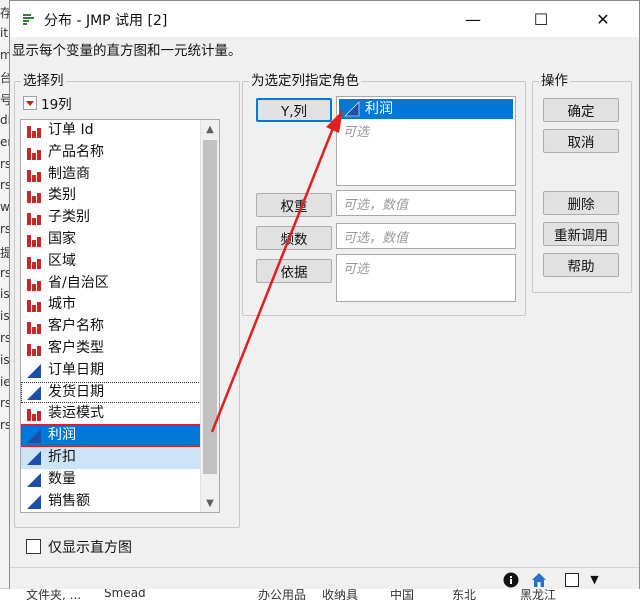  I want to click on by-role-placeholder: 可选, so click(356, 269).